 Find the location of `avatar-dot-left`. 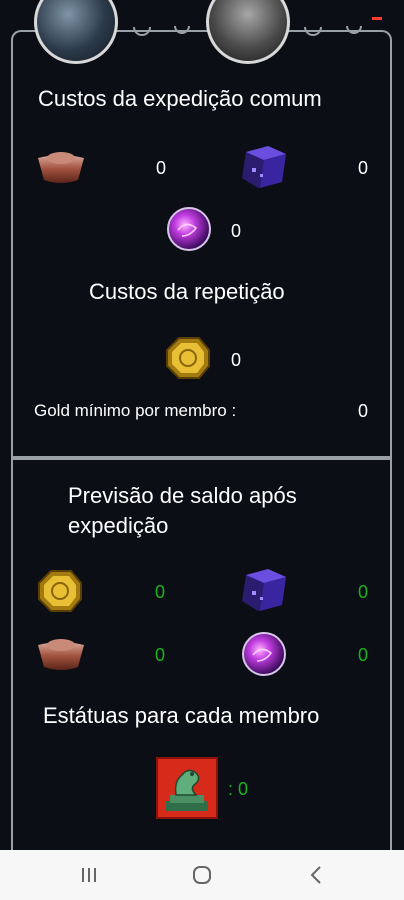

avatar-dot-left is located at coordinates (142, 31).